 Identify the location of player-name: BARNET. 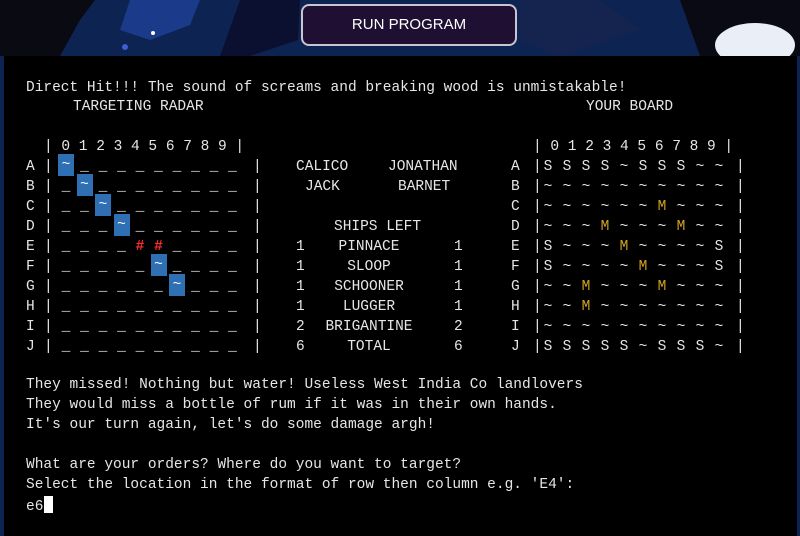
(424, 187).